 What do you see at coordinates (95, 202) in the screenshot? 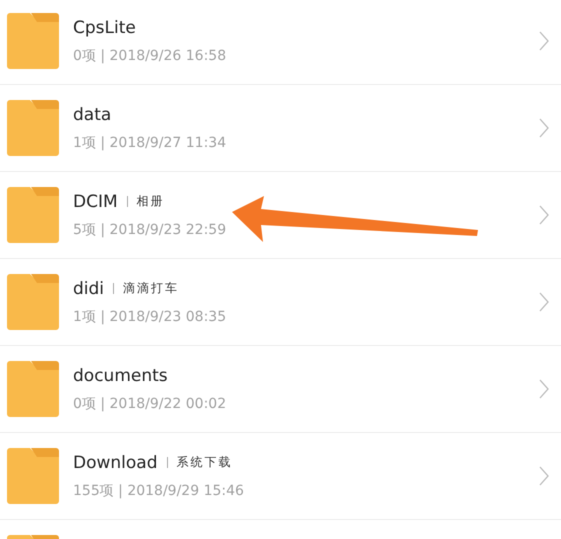
I see `folder-name: DCIM` at bounding box center [95, 202].